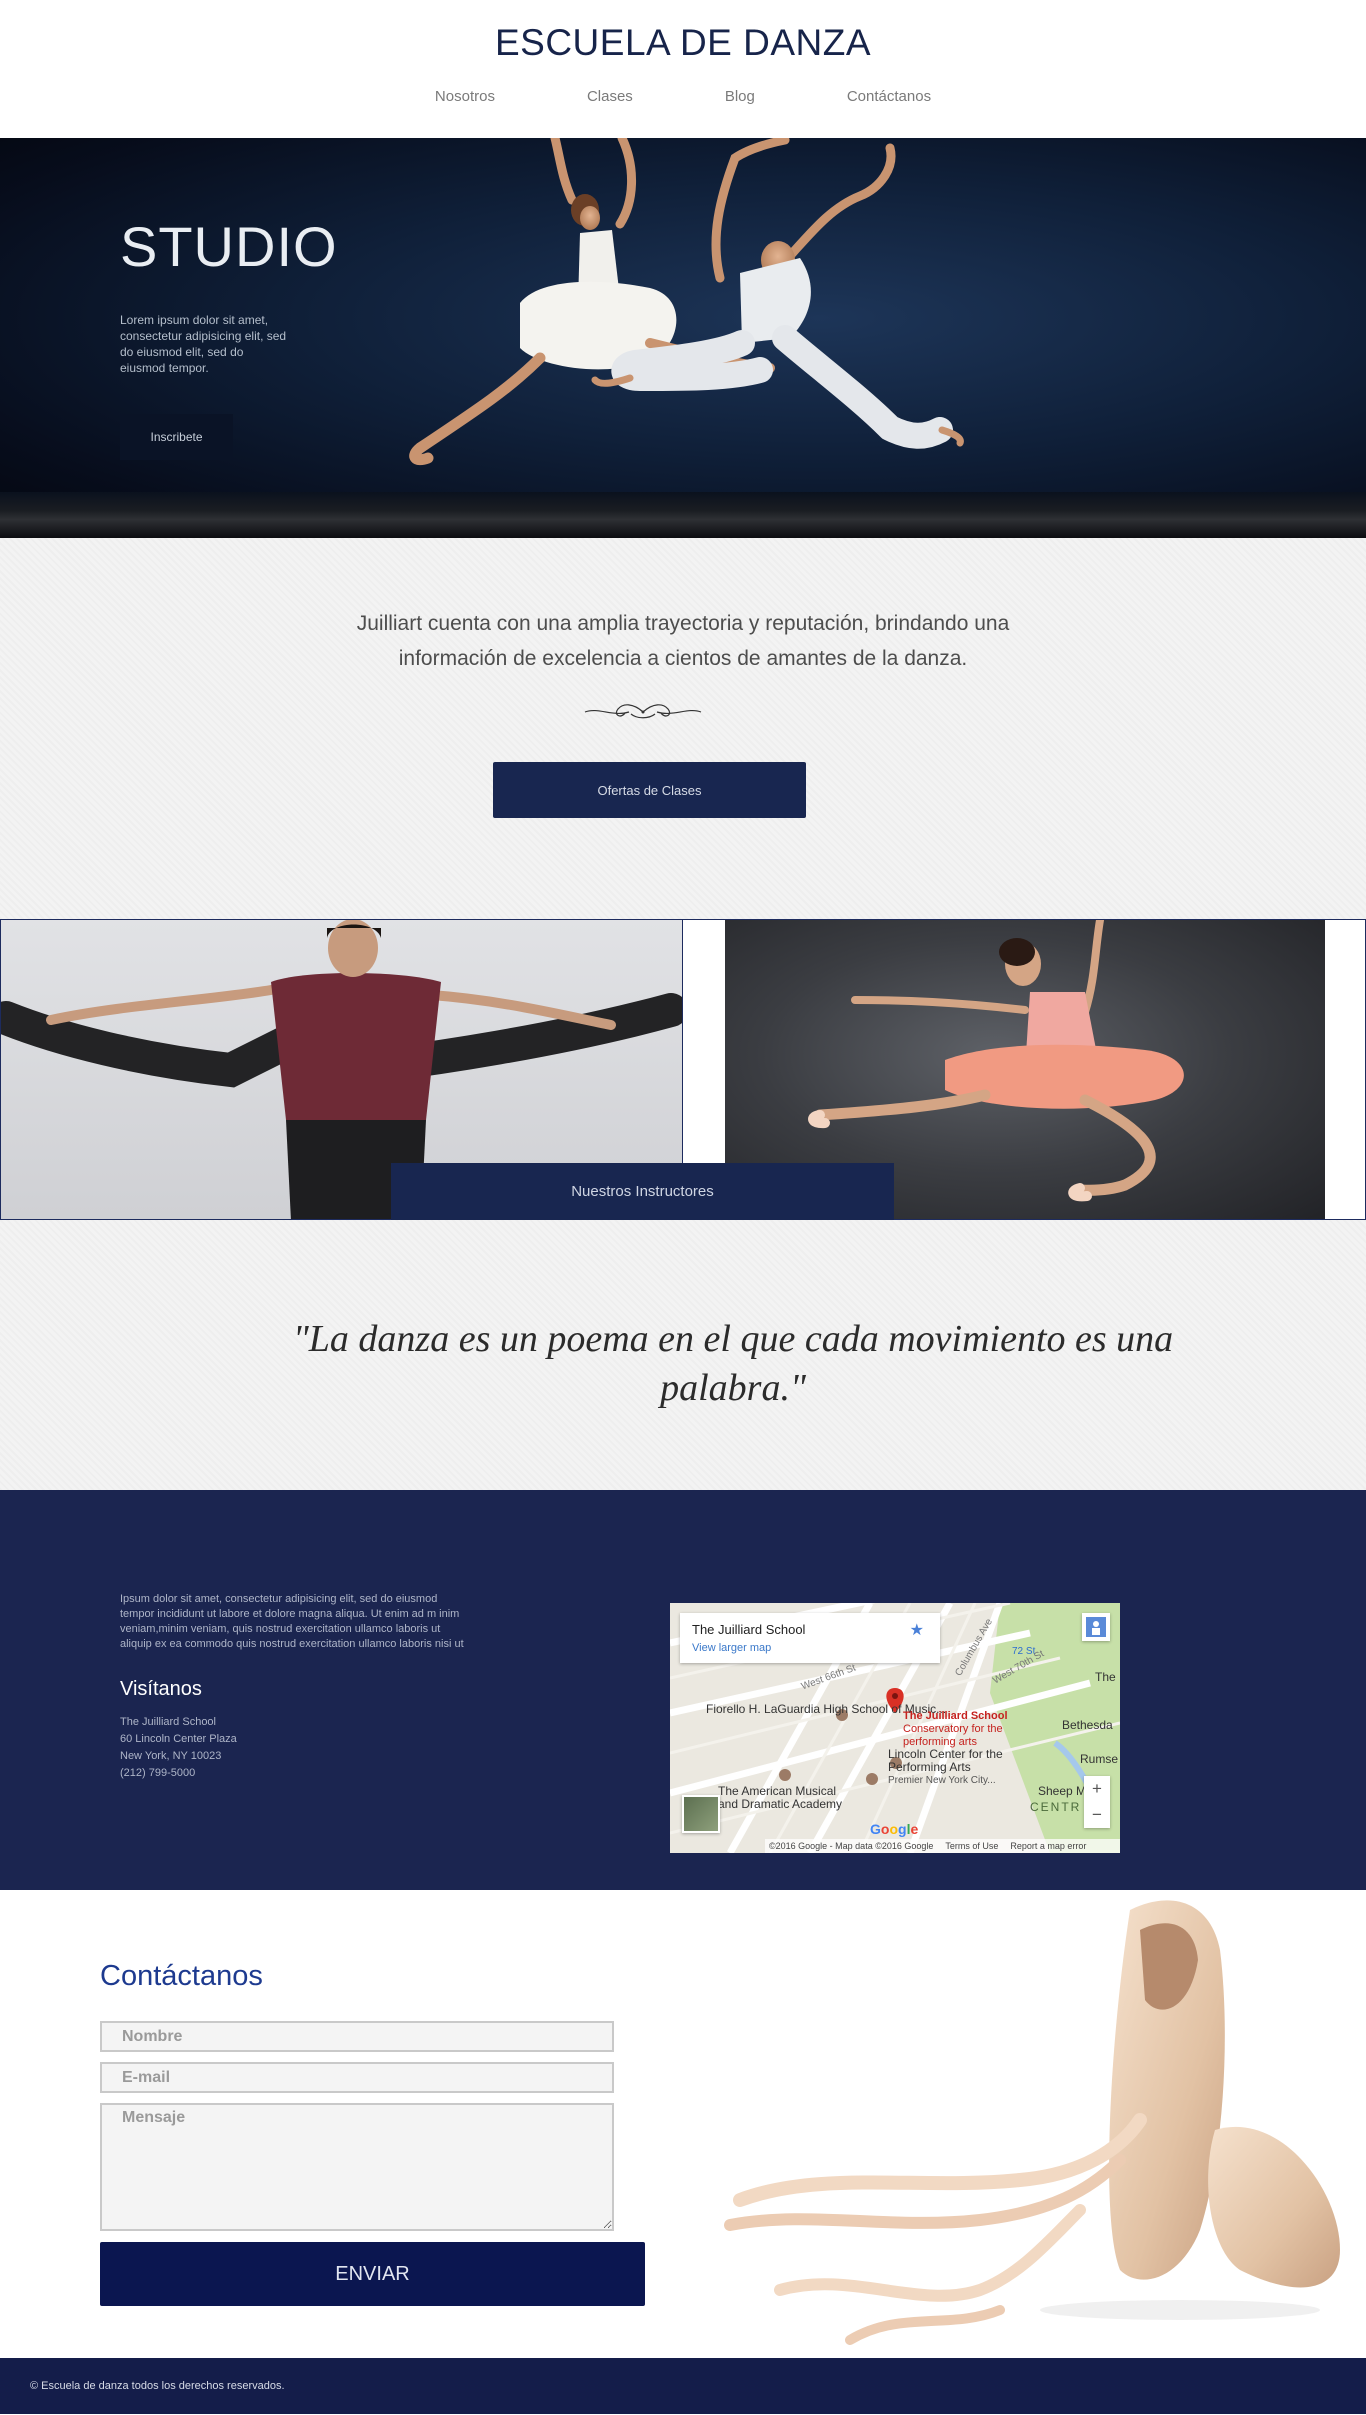 The width and height of the screenshot is (1366, 2415). I want to click on map-label-the: The, so click(1105, 1677).